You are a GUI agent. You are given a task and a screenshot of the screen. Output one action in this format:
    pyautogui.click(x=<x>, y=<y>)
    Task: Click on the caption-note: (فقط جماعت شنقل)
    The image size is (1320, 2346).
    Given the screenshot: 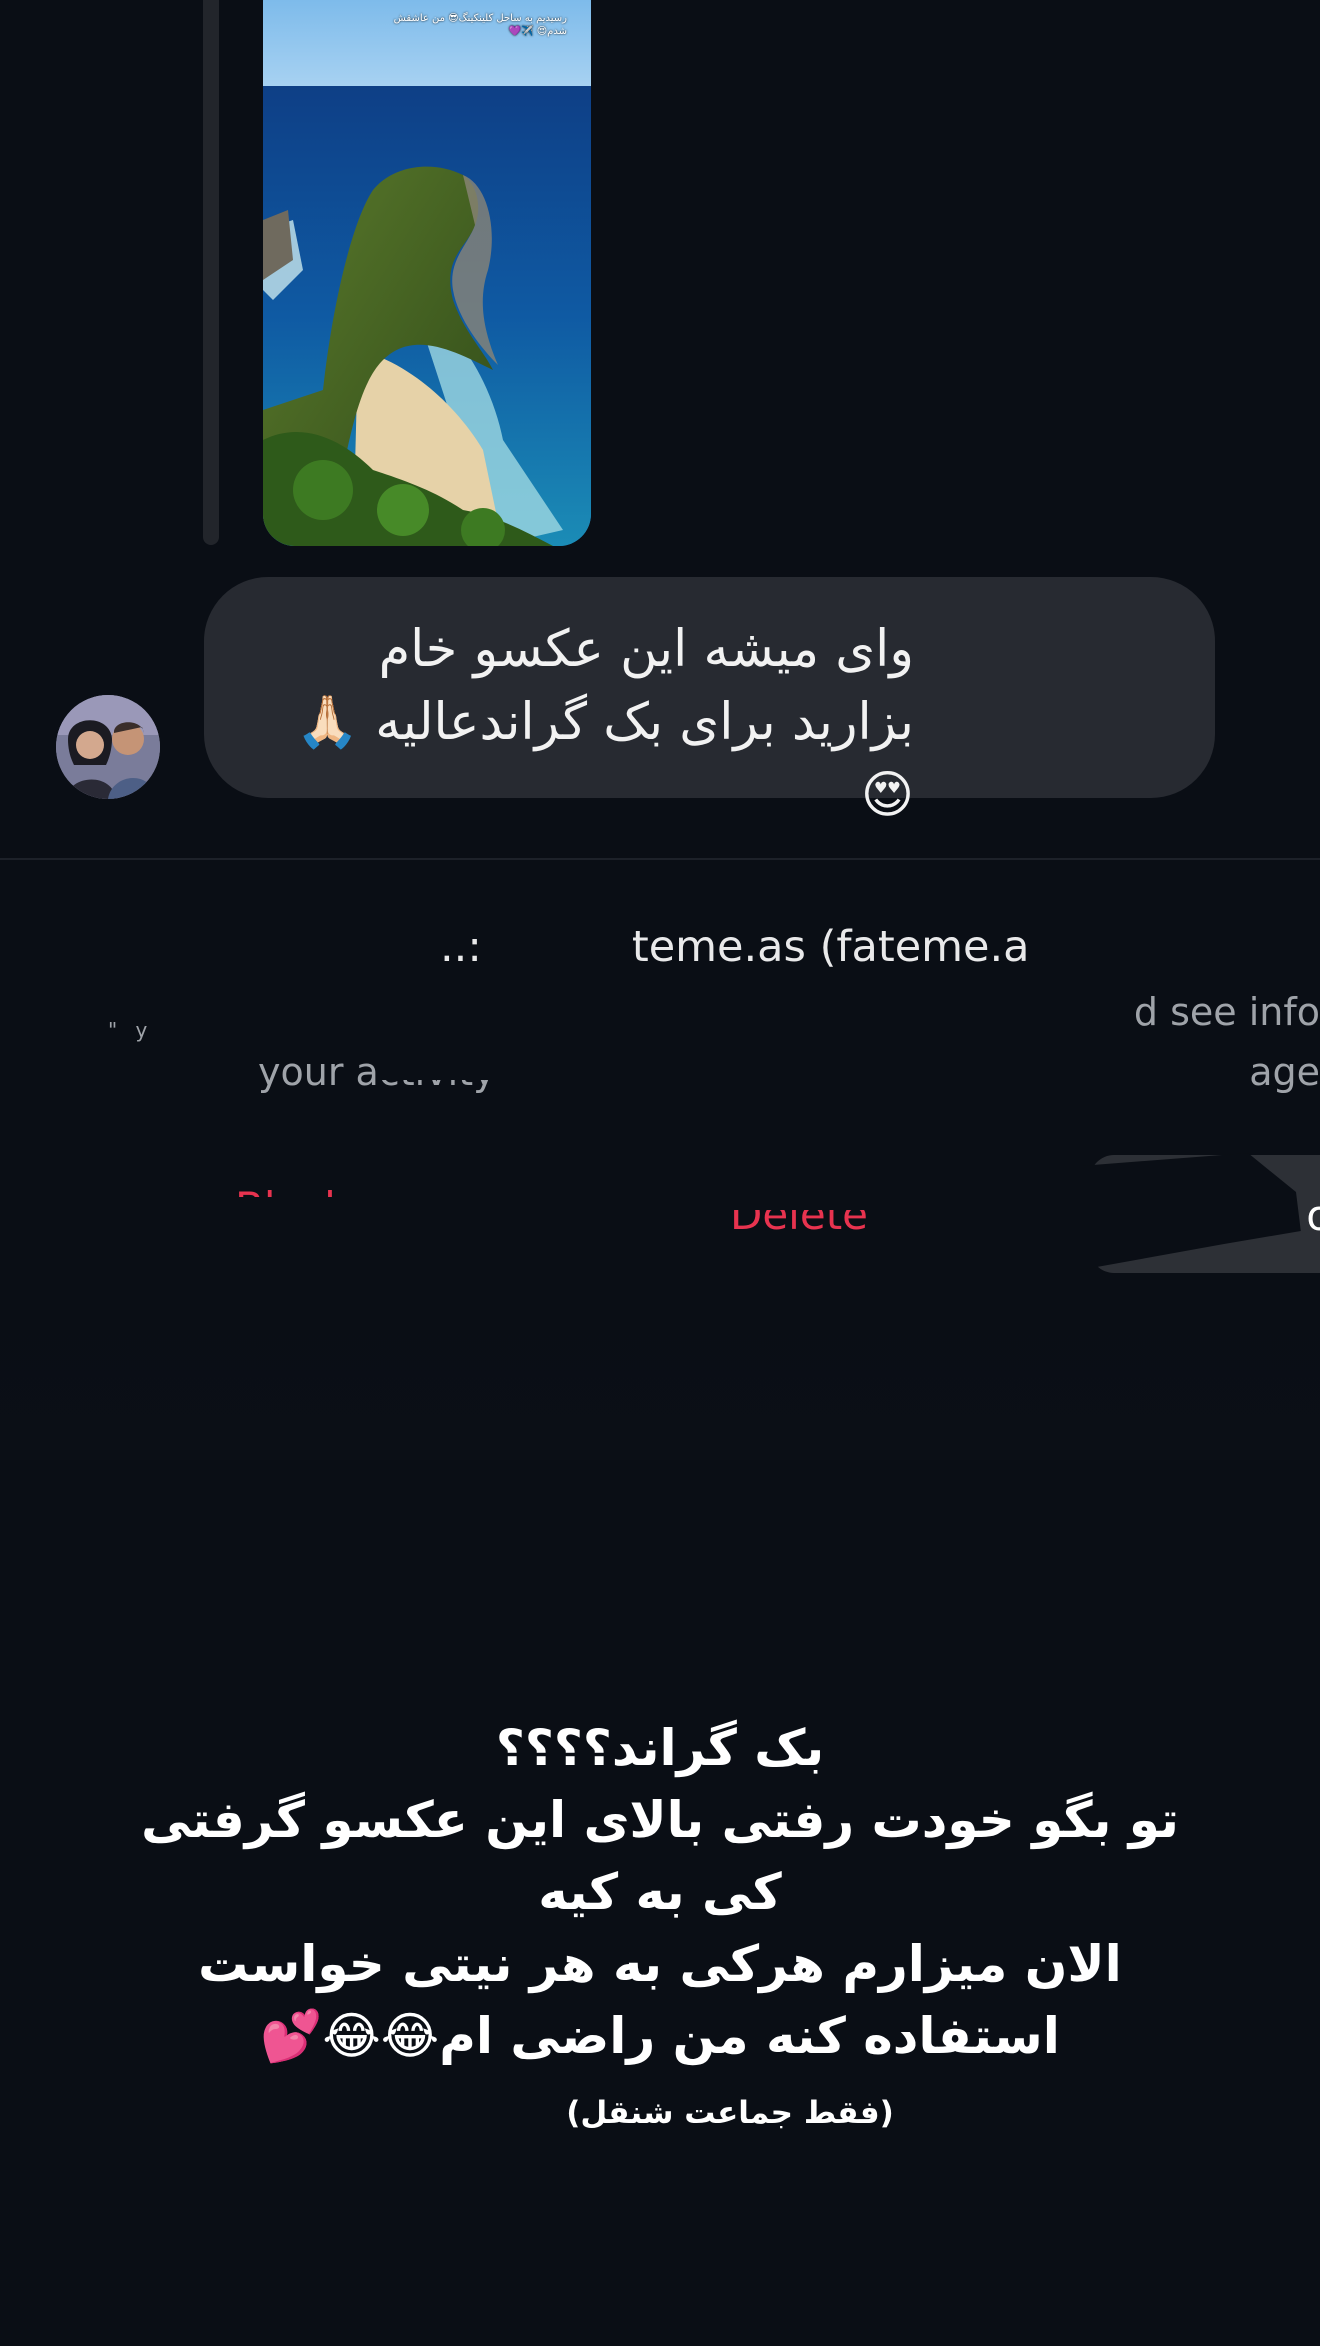 What is the action you would take?
    pyautogui.click(x=730, y=2113)
    